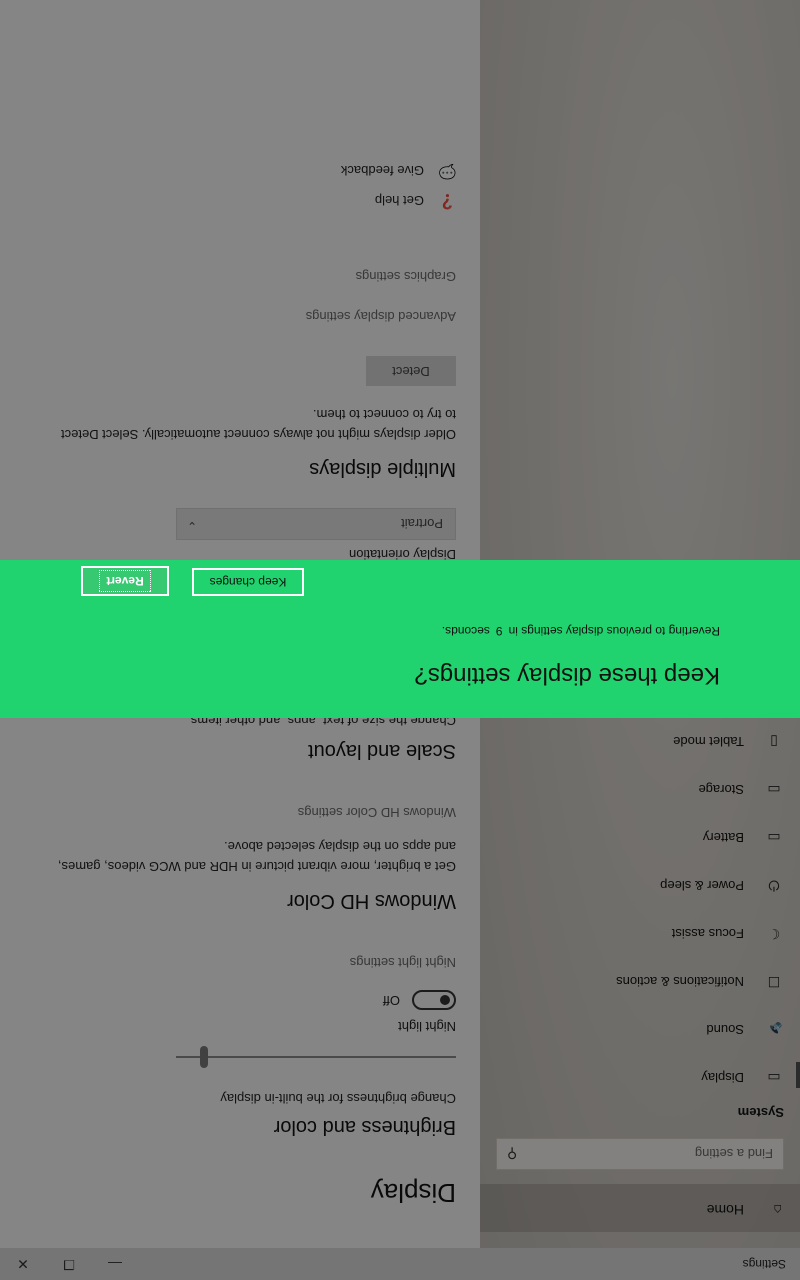  I want to click on revert-label: Revert, so click(125, 581).